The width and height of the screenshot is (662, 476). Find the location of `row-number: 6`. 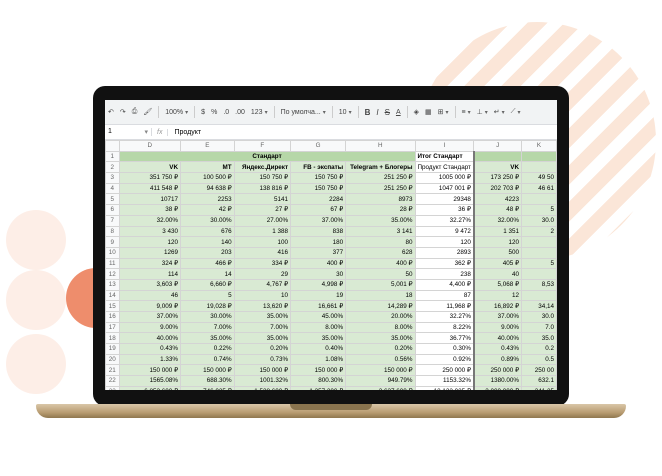

row-number: 6 is located at coordinates (112, 210).